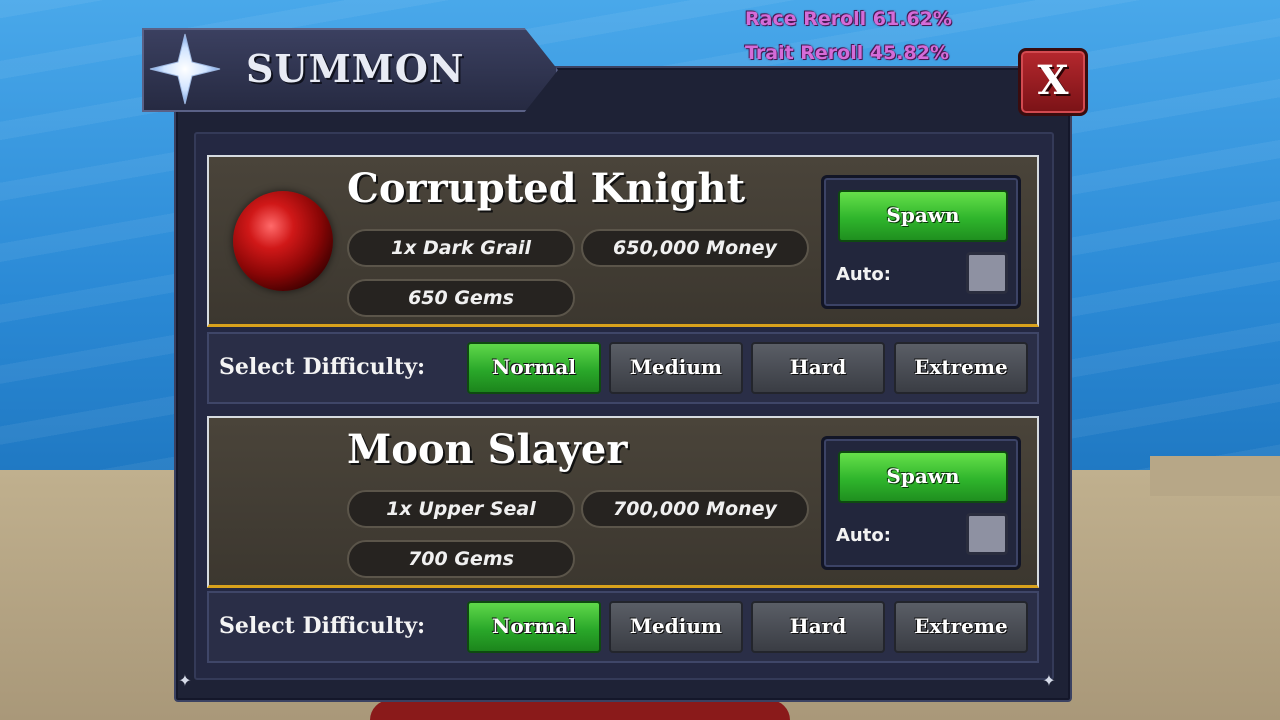  Describe the element at coordinates (848, 19) in the screenshot. I see `race-reroll-status: Race Reroll 61.62%` at that location.